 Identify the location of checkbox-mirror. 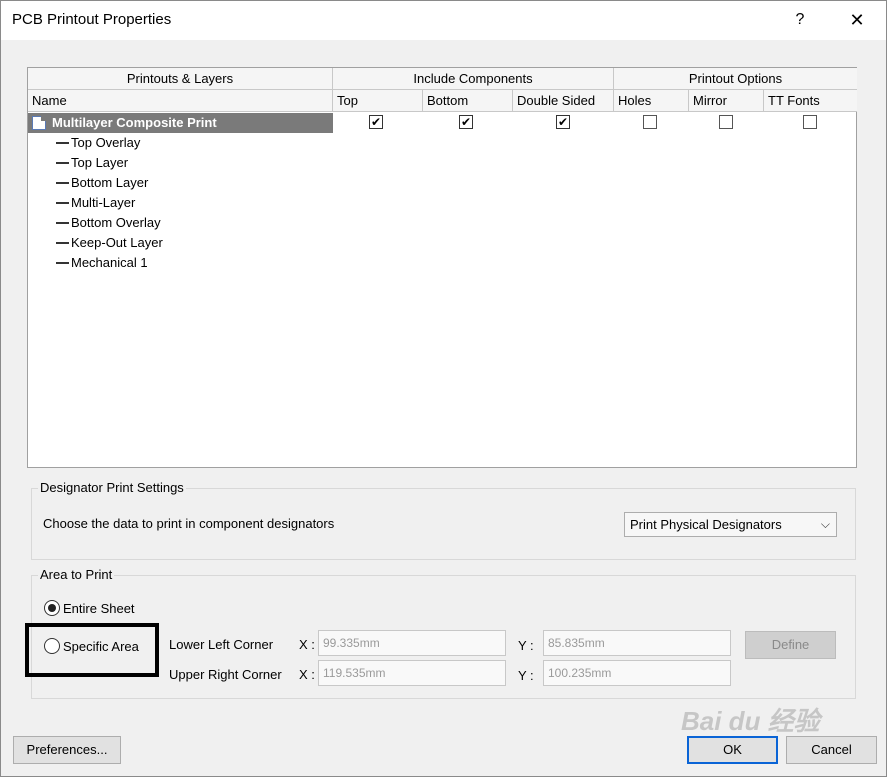
(726, 122).